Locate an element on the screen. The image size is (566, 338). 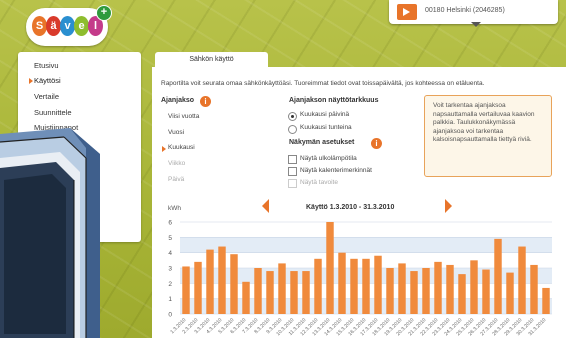
radio-month-hours-label: Kuukausi tunteina is located at coordinates (326, 127).